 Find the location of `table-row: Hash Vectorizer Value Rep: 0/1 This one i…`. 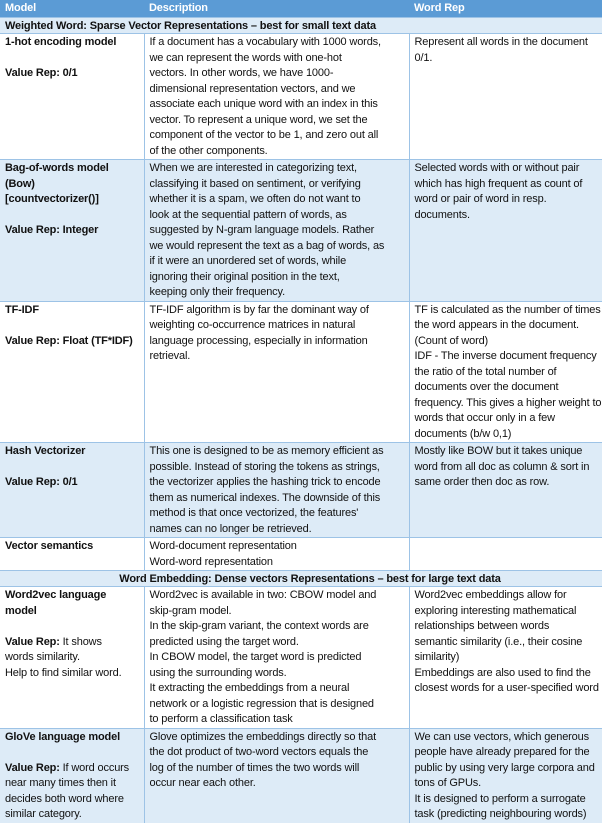

table-row: Hash Vectorizer Value Rep: 0/1 This one i… is located at coordinates (301, 490).